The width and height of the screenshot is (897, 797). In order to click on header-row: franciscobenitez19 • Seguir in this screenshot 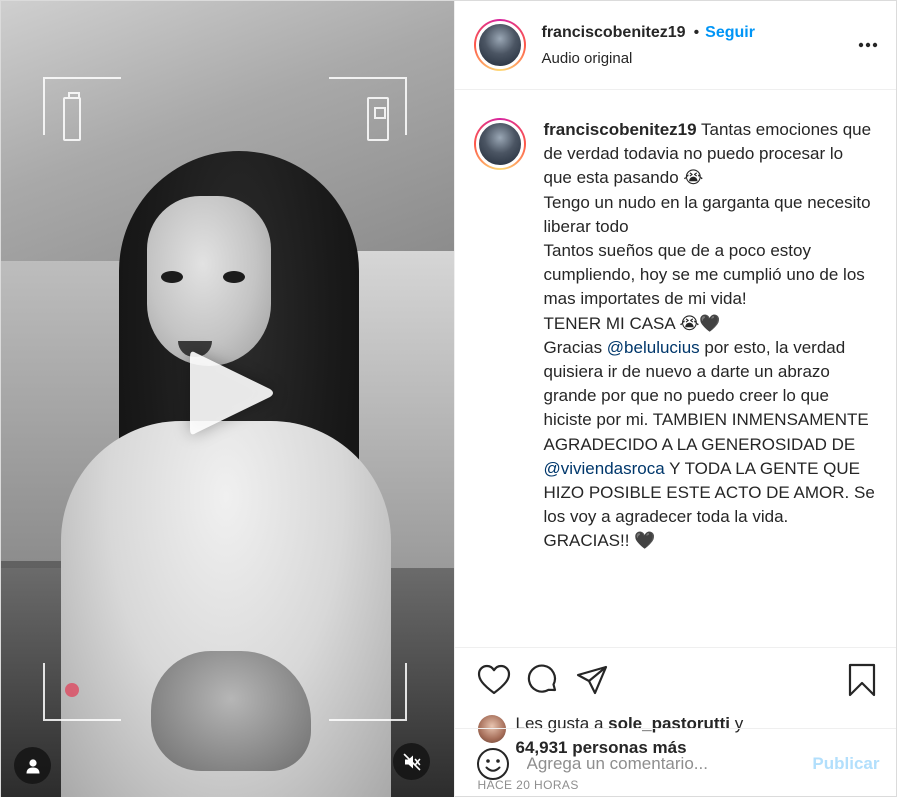, I will do `click(699, 33)`.